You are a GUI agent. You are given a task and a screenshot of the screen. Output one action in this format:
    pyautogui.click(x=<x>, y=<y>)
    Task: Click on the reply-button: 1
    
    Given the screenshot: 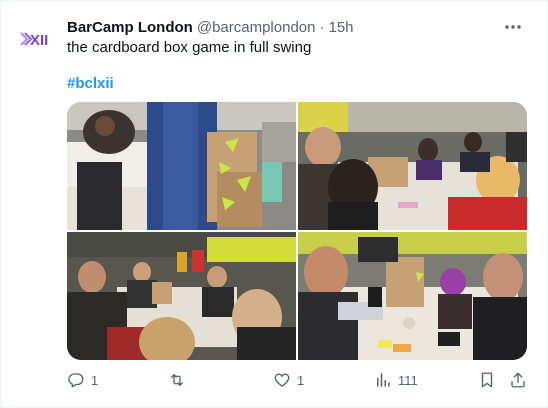 What is the action you would take?
    pyautogui.click(x=82, y=380)
    